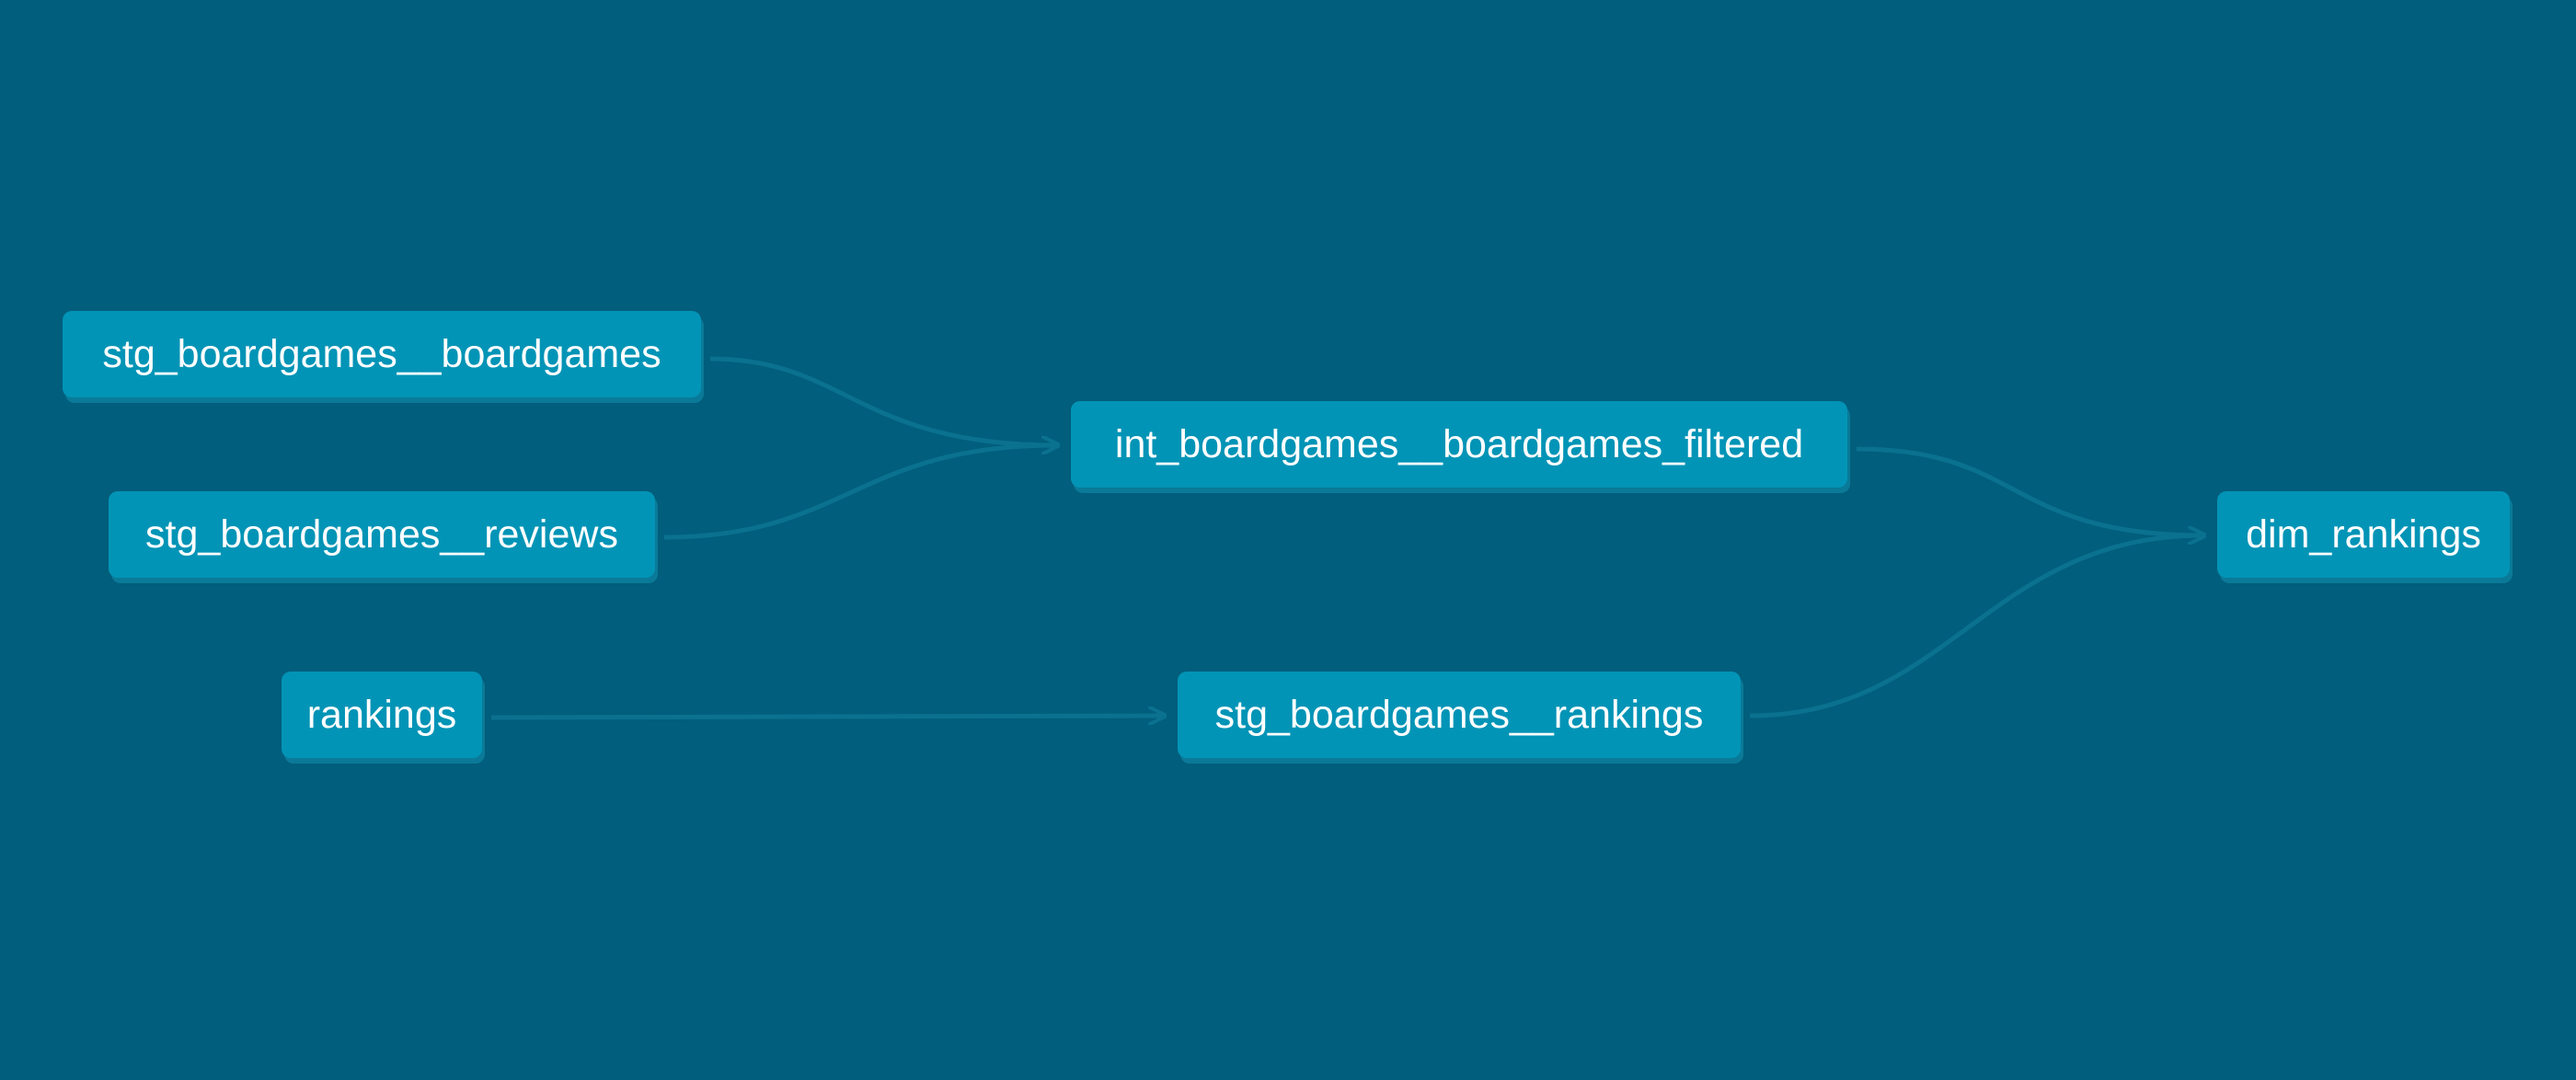  What do you see at coordinates (883, 401) in the screenshot?
I see `edge-stg-boardgames-to-int-filtered` at bounding box center [883, 401].